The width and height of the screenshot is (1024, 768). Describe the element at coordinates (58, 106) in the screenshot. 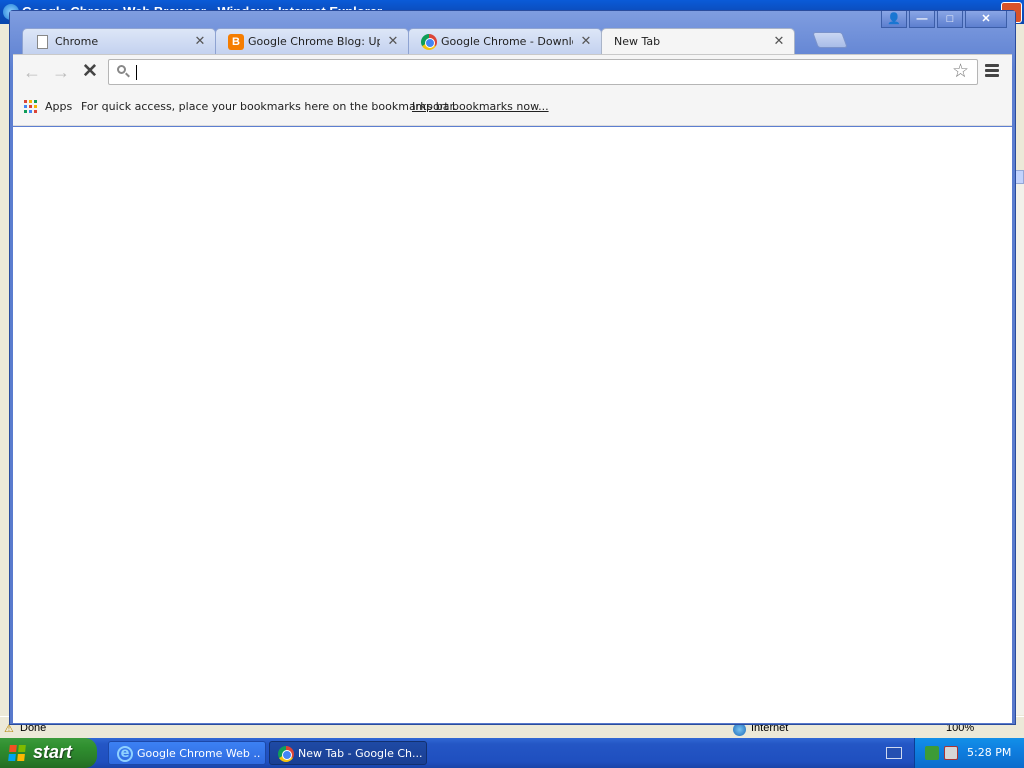

I see `apps-shortcut: Apps` at that location.